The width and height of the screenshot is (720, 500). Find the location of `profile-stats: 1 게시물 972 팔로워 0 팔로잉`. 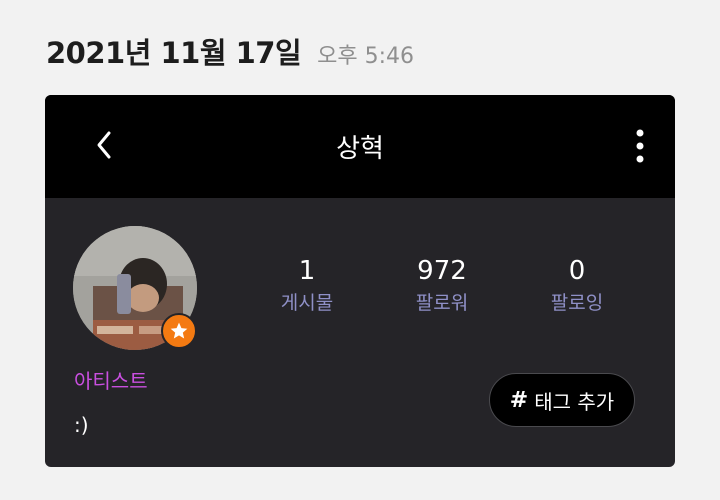

profile-stats: 1 게시물 972 팔로워 0 팔로잉 is located at coordinates (442, 290).